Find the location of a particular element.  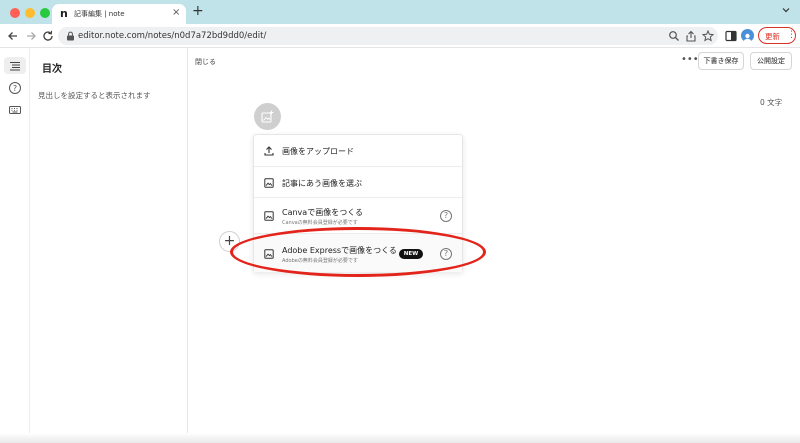

save-draft-button: 下書き保存 is located at coordinates (721, 61).